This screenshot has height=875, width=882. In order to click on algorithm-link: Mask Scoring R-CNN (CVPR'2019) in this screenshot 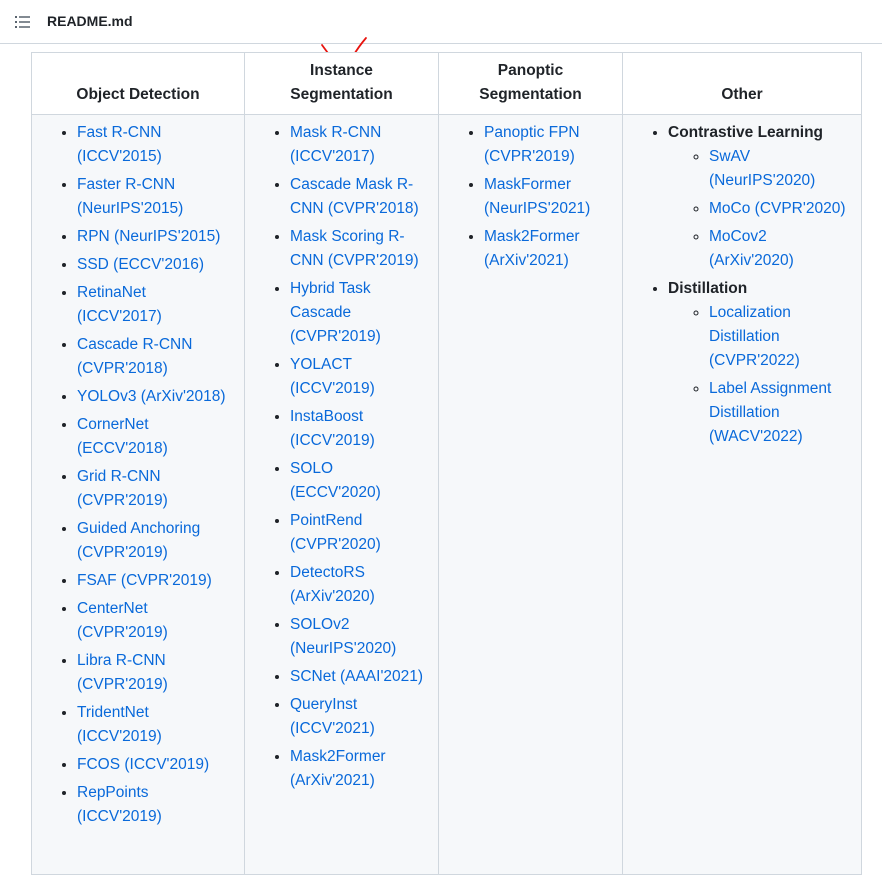, I will do `click(354, 248)`.